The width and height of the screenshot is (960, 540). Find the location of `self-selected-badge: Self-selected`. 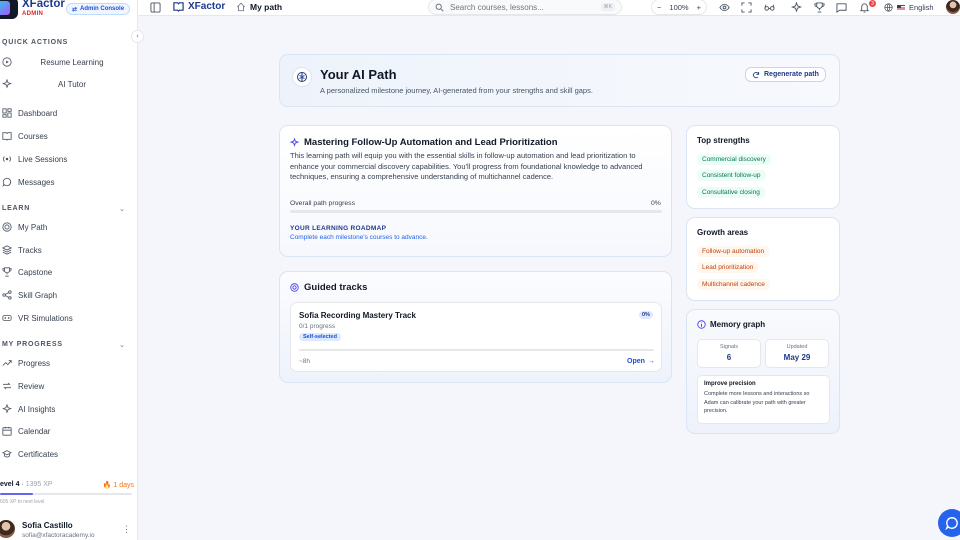

self-selected-badge: Self-selected is located at coordinates (320, 337).